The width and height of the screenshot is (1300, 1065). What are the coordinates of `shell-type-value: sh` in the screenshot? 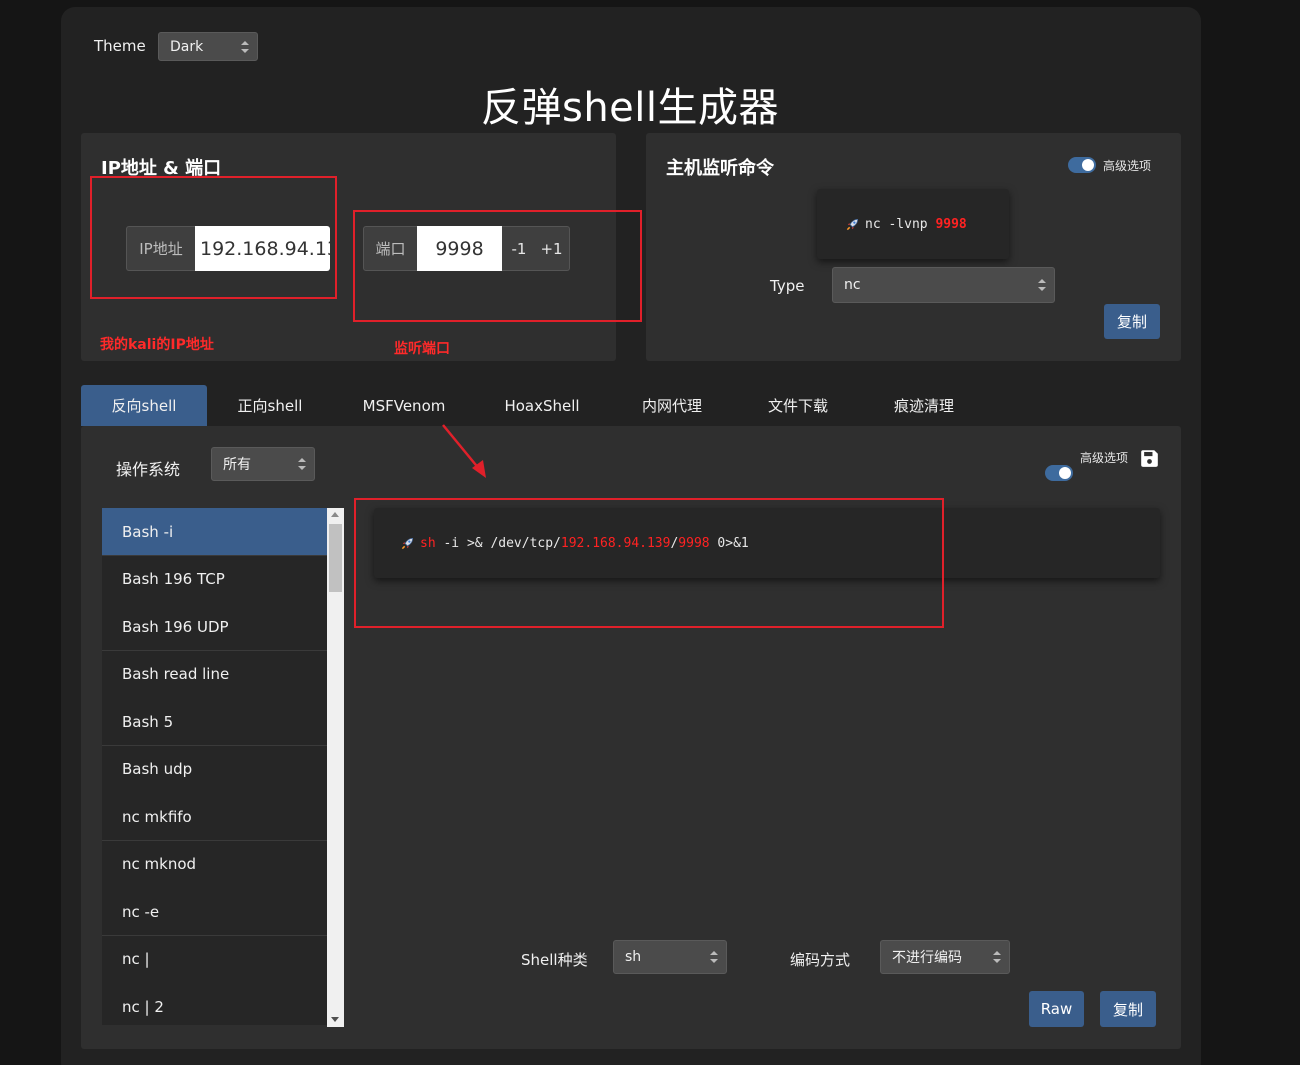 It's located at (633, 957).